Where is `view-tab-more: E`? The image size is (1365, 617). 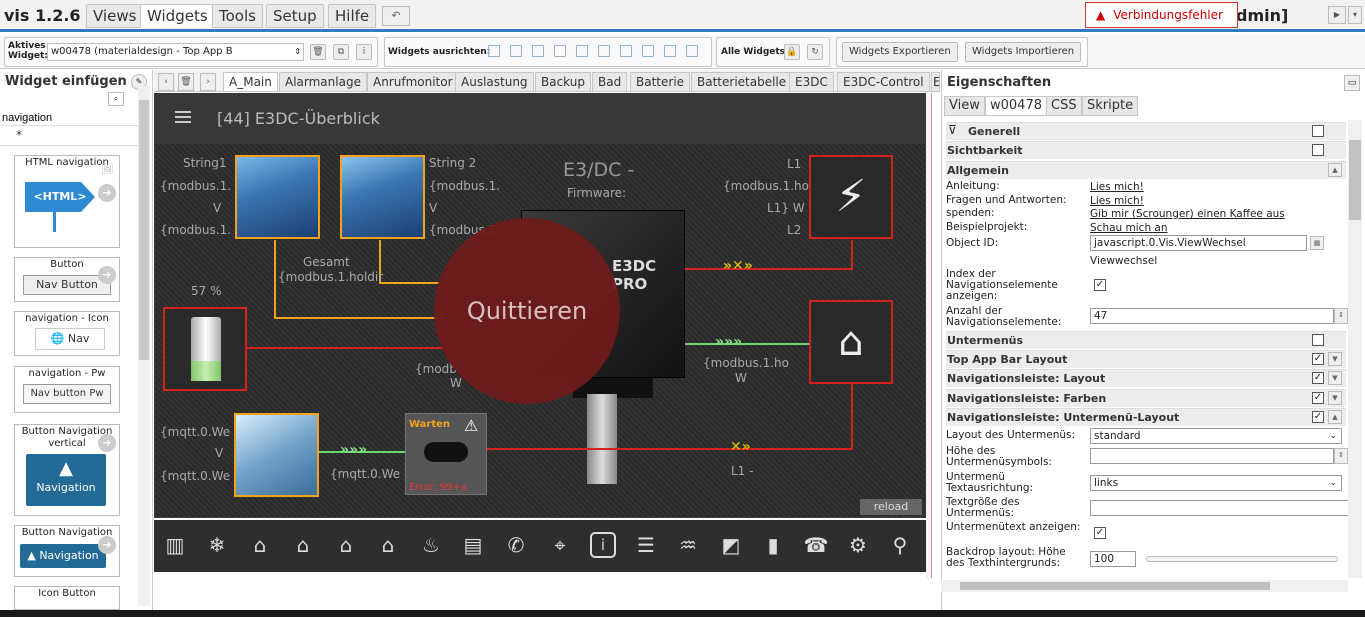 view-tab-more: E is located at coordinates (935, 82).